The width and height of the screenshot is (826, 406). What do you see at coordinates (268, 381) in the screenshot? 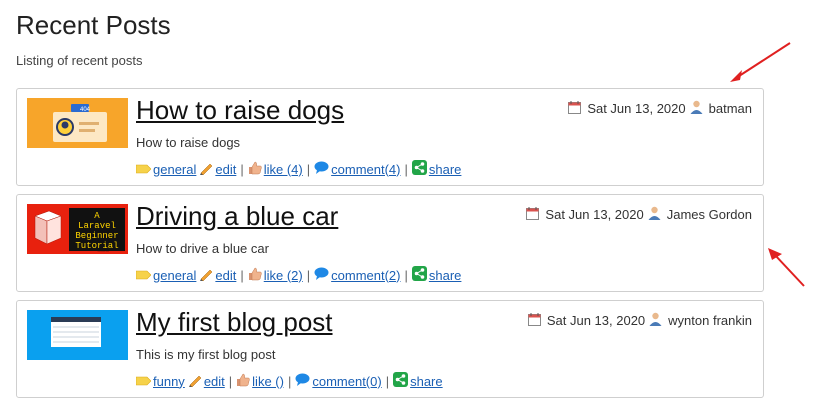
I see `like-link: like ()` at bounding box center [268, 381].